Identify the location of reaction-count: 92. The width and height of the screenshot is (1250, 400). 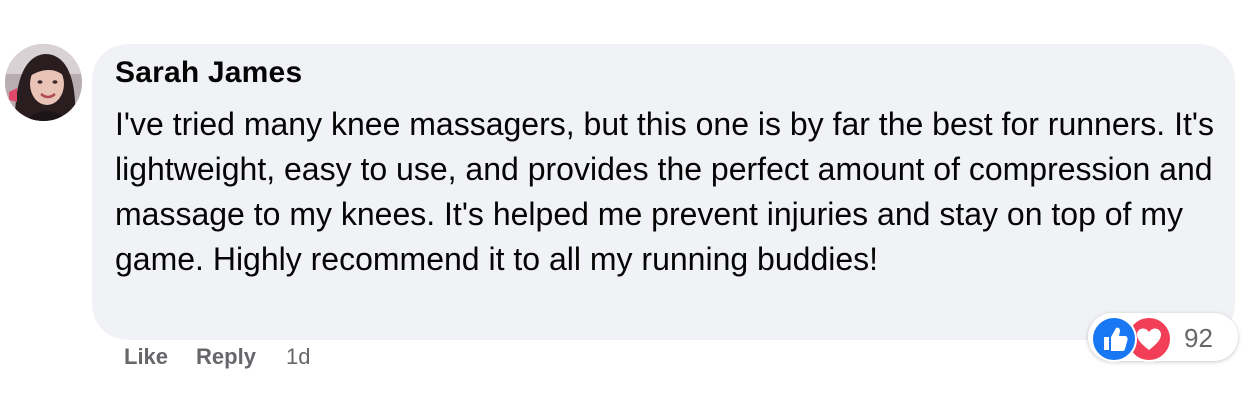
(1198, 338).